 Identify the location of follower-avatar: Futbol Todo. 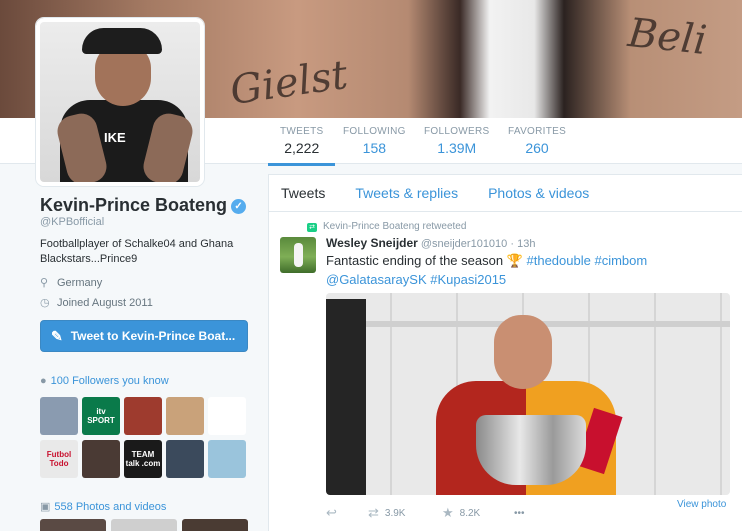
(59, 459).